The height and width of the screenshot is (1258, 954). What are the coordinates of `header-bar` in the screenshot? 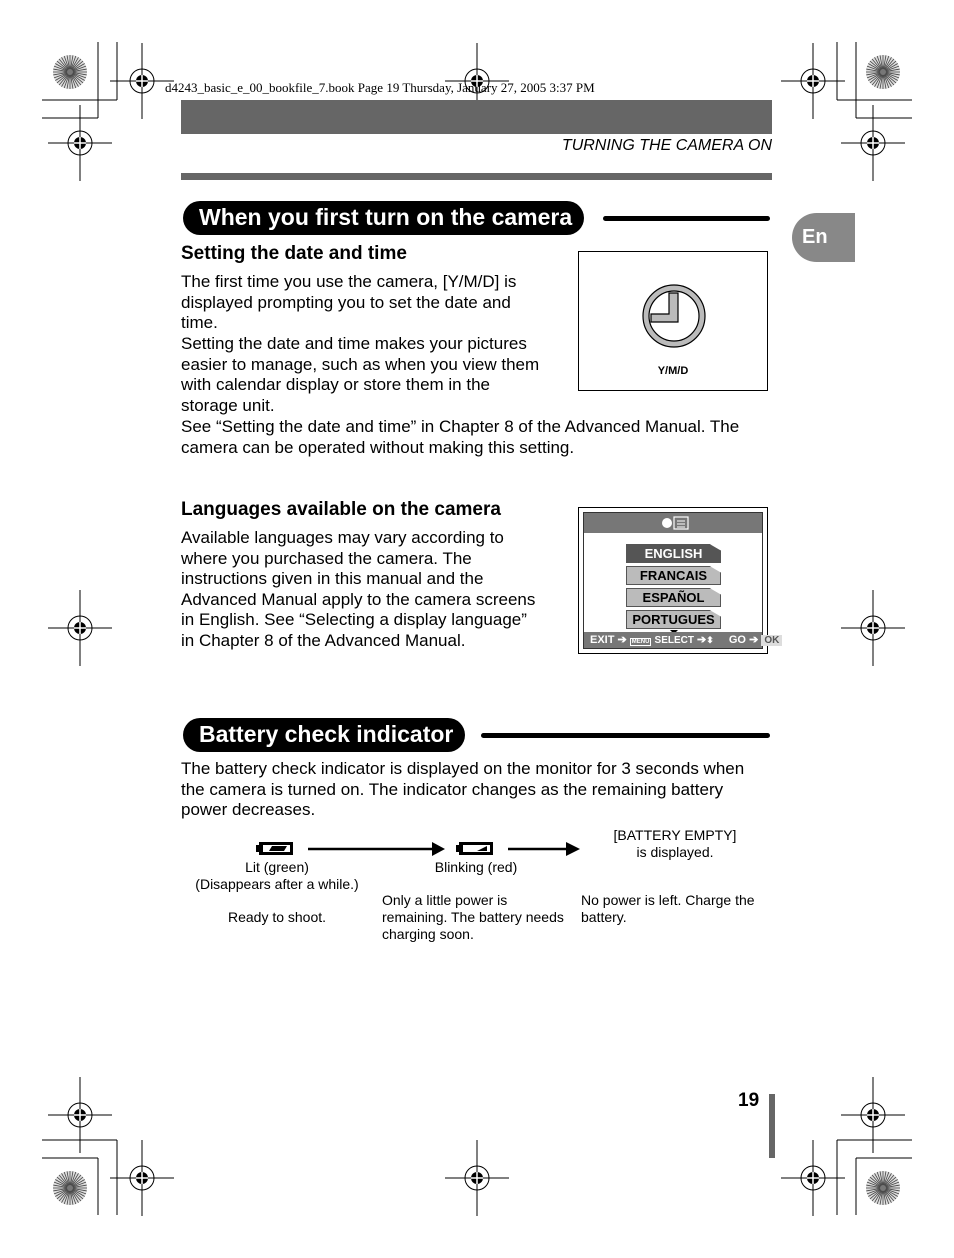 It's located at (476, 117).